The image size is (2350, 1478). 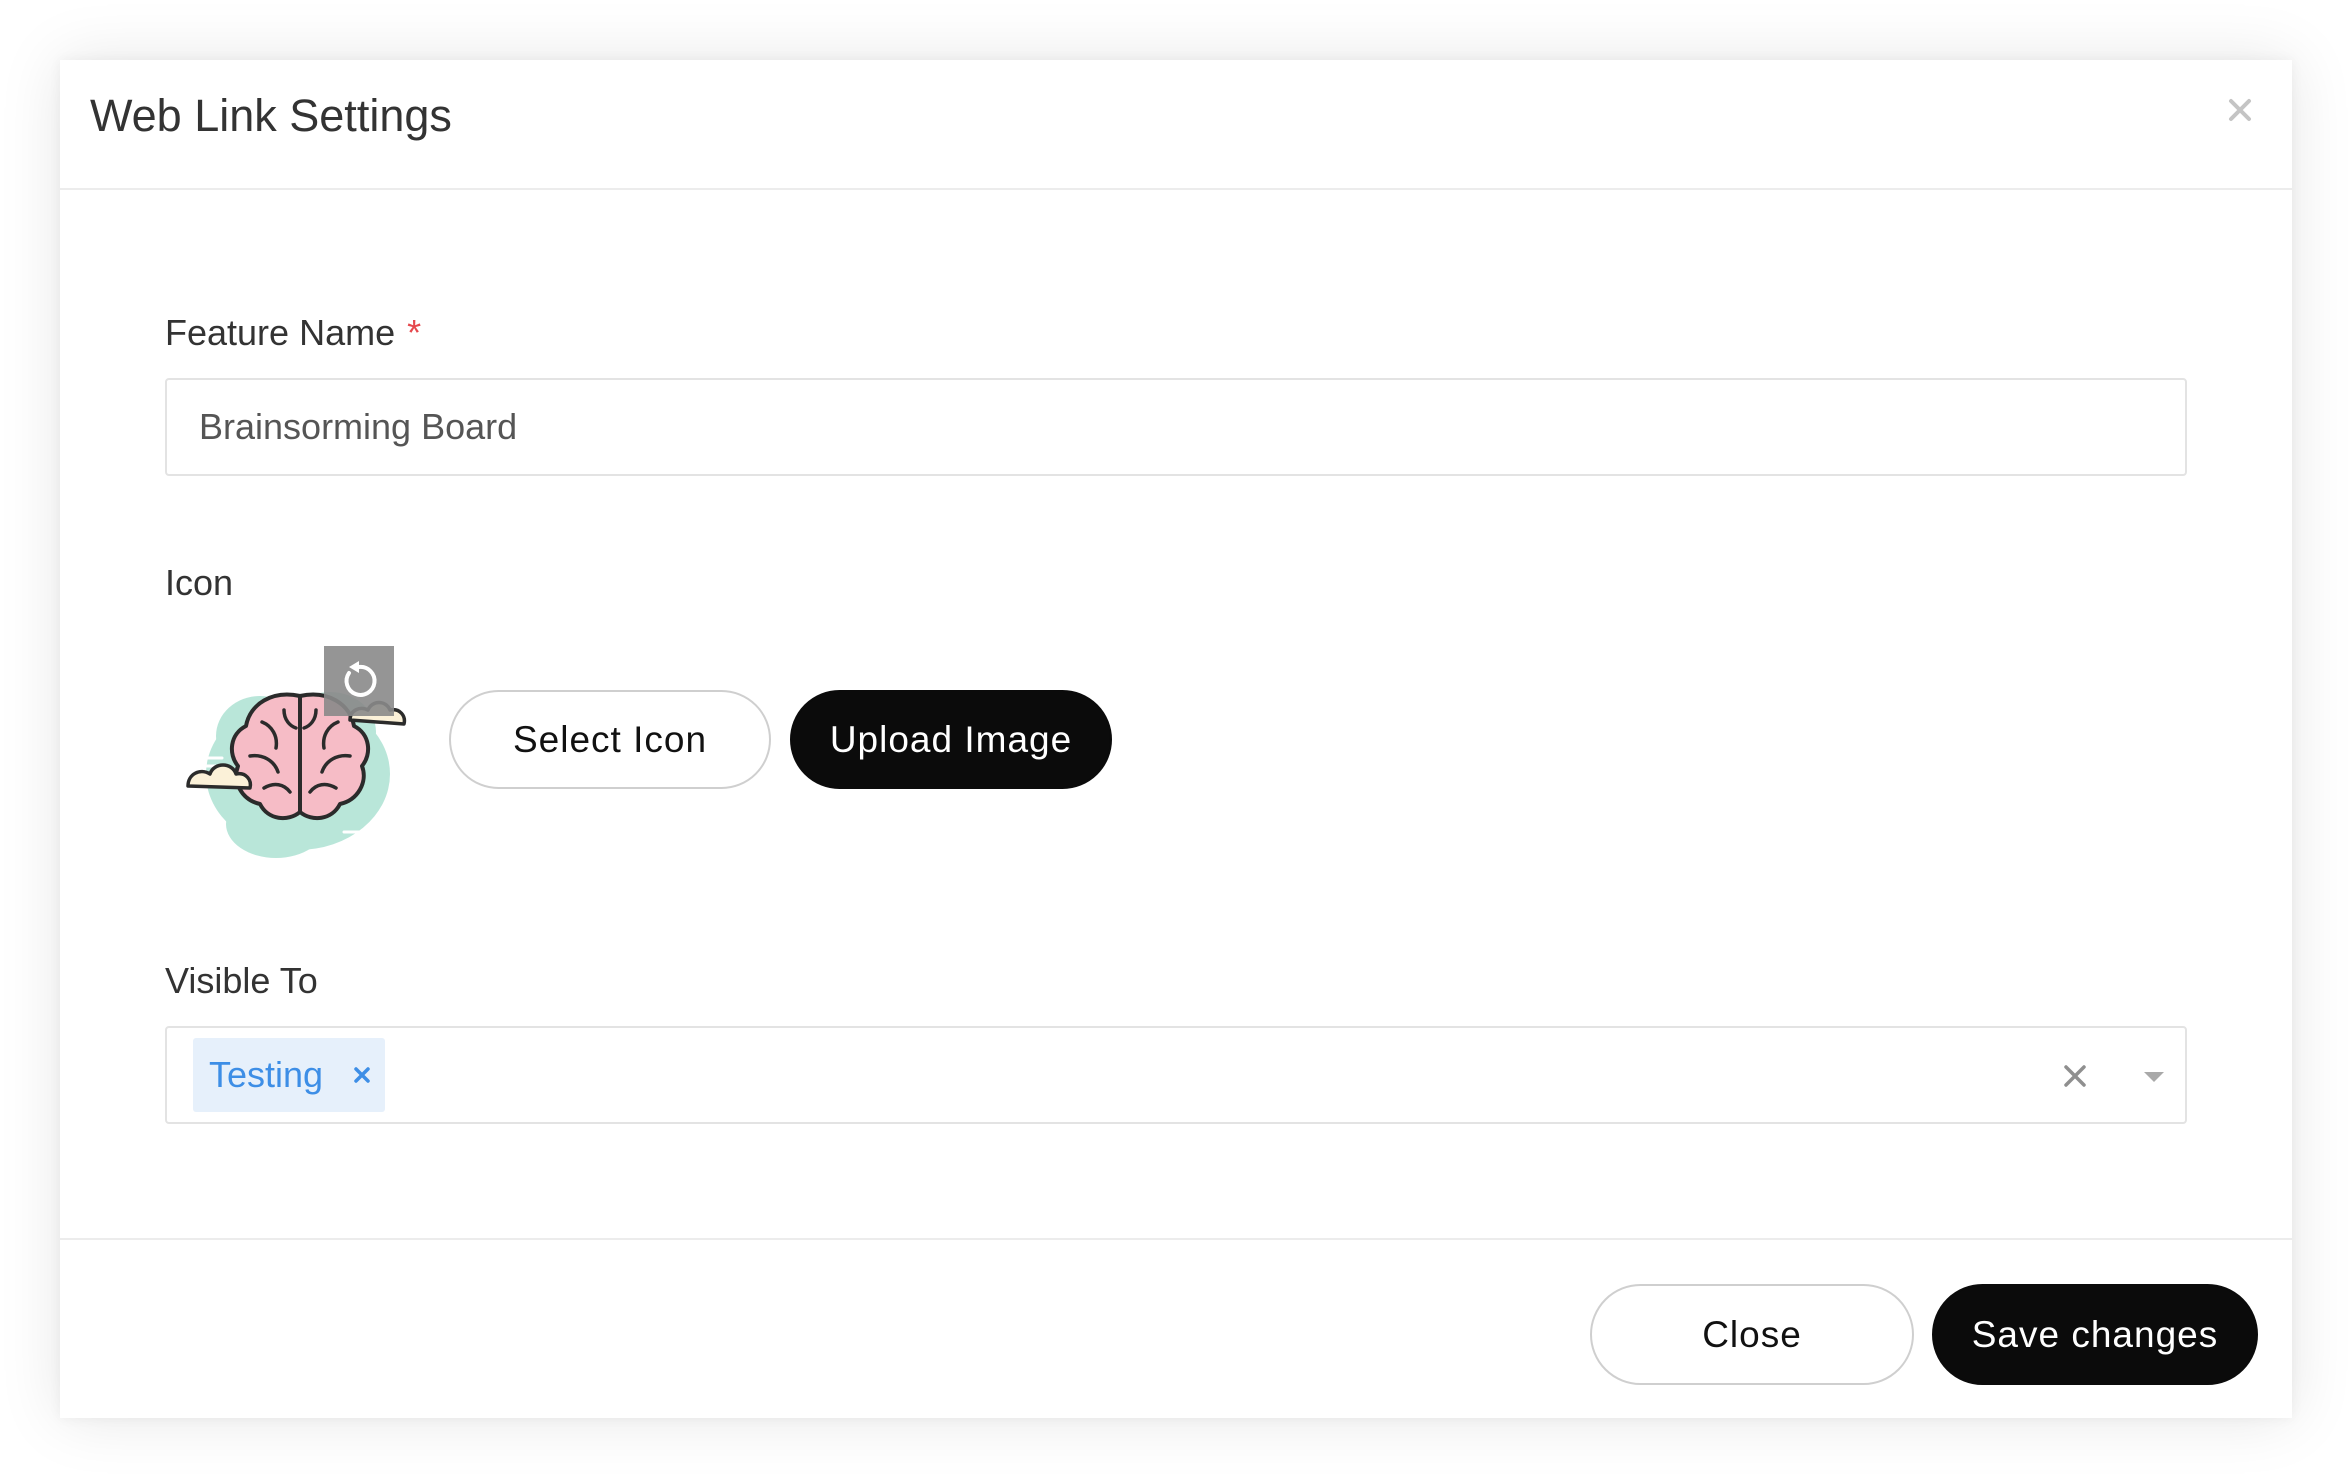 What do you see at coordinates (2075, 1076) in the screenshot?
I see `clear-selection-icon` at bounding box center [2075, 1076].